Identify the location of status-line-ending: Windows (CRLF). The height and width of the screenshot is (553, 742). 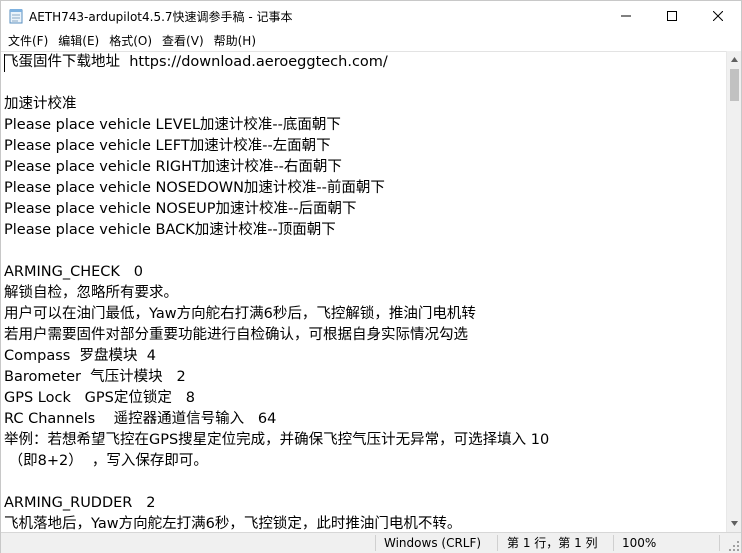
(433, 543).